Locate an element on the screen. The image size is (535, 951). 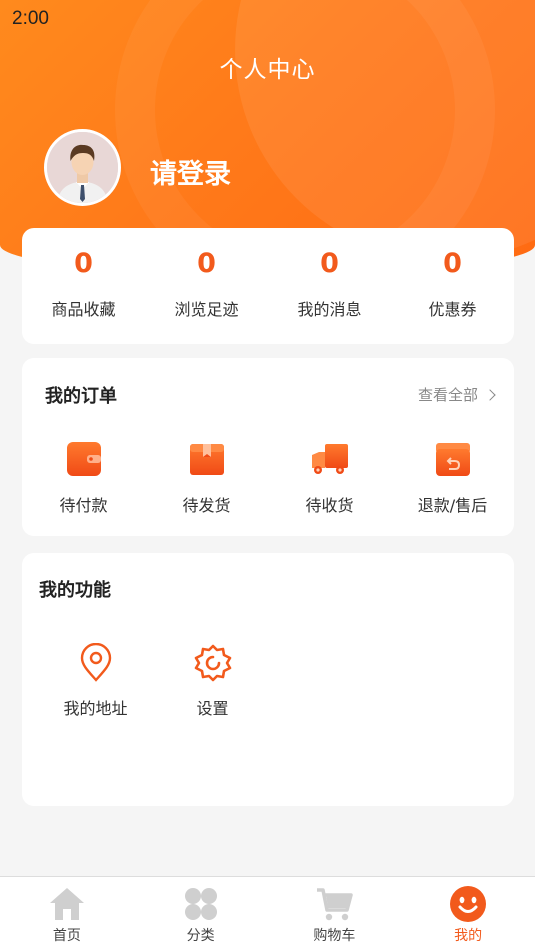
order-refund-aftersale: 退款/售后 is located at coordinates (452, 478).